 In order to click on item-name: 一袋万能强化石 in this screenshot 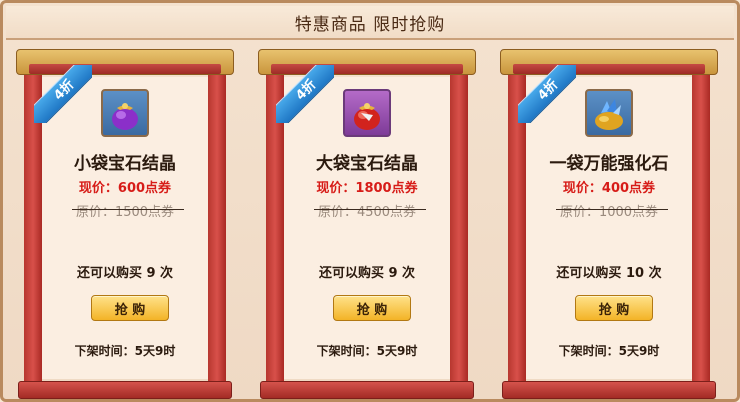, I will do `click(609, 164)`.